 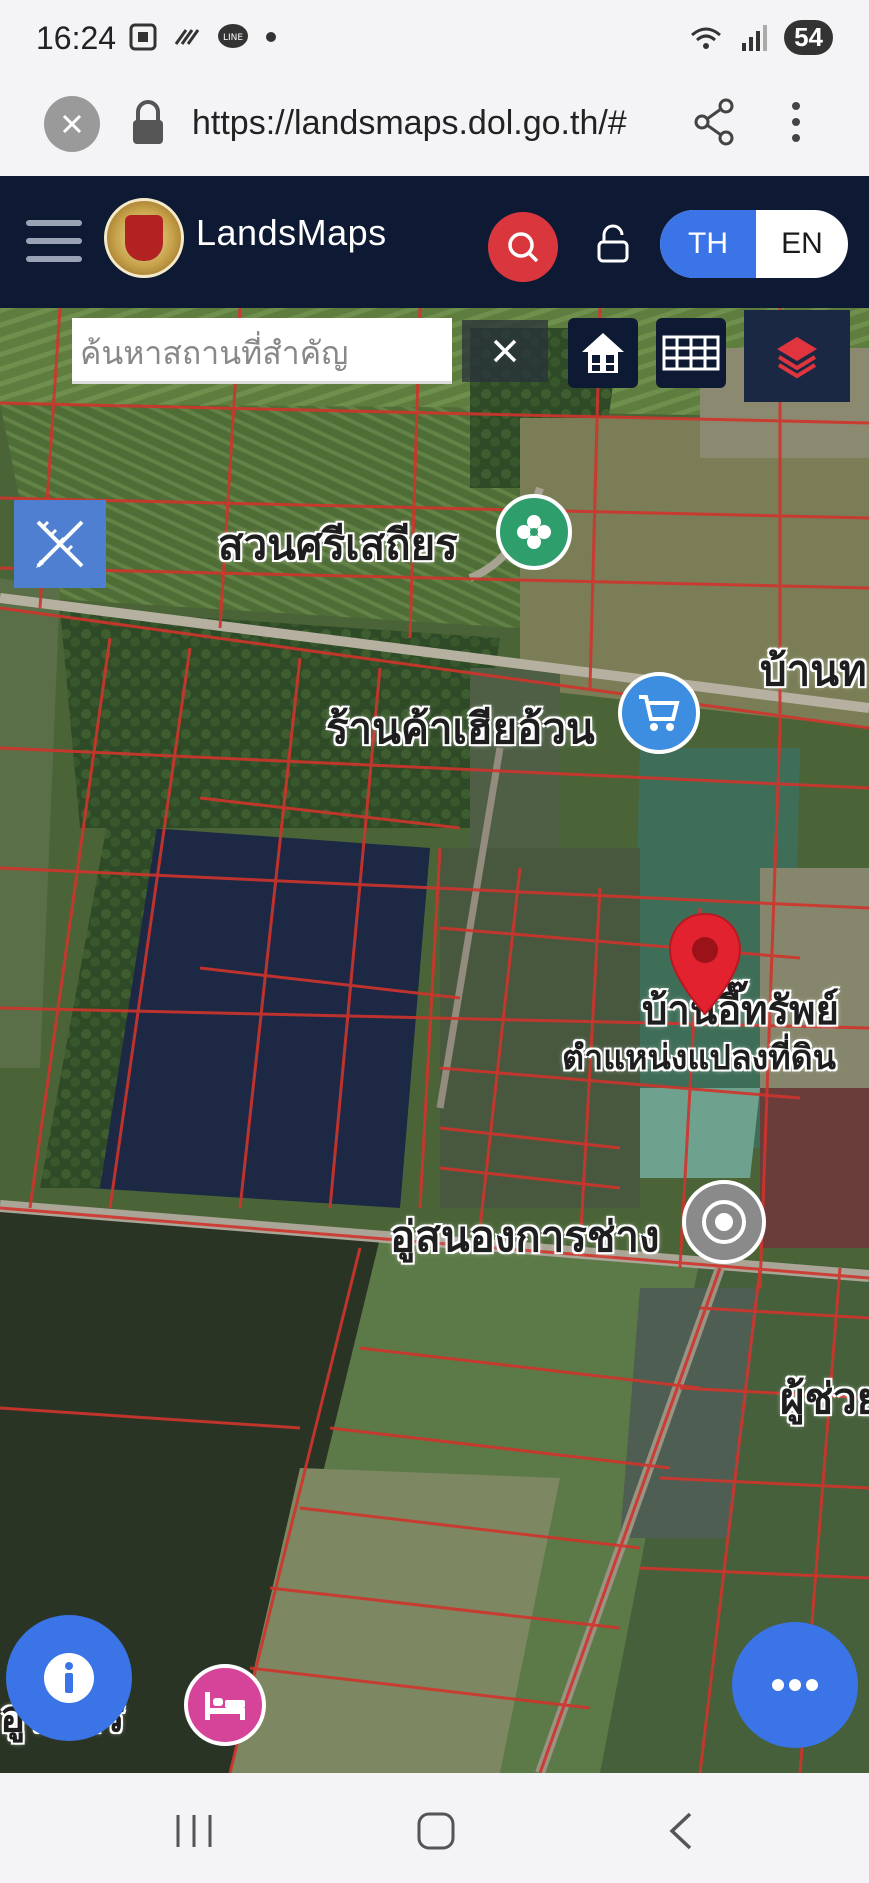 What do you see at coordinates (525, 1236) in the screenshot?
I see `poi-label-garage: อู่สนองการช่าง` at bounding box center [525, 1236].